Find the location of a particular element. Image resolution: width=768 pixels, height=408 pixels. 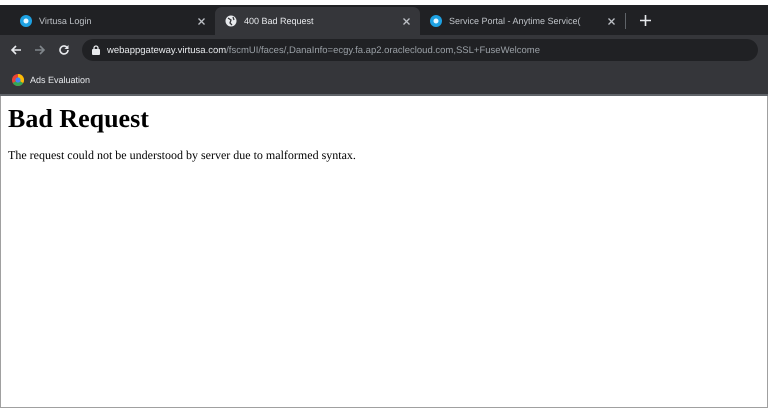

url-text: webappgateway.virtusa.com/fscmUI/faces/,DanaInfo=ecgy.fa.ap2.oraclecloud.com,SSL+FuseWelcome is located at coordinates (323, 50).